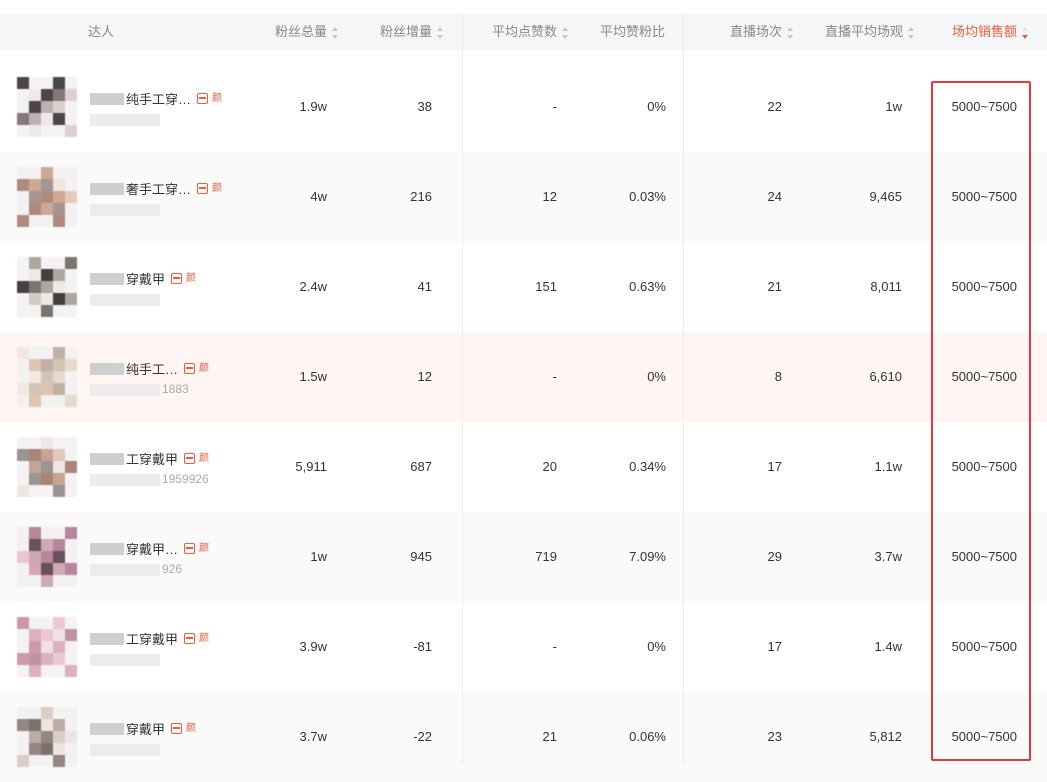  What do you see at coordinates (422, 736) in the screenshot?
I see `fans-increase-cell: -22` at bounding box center [422, 736].